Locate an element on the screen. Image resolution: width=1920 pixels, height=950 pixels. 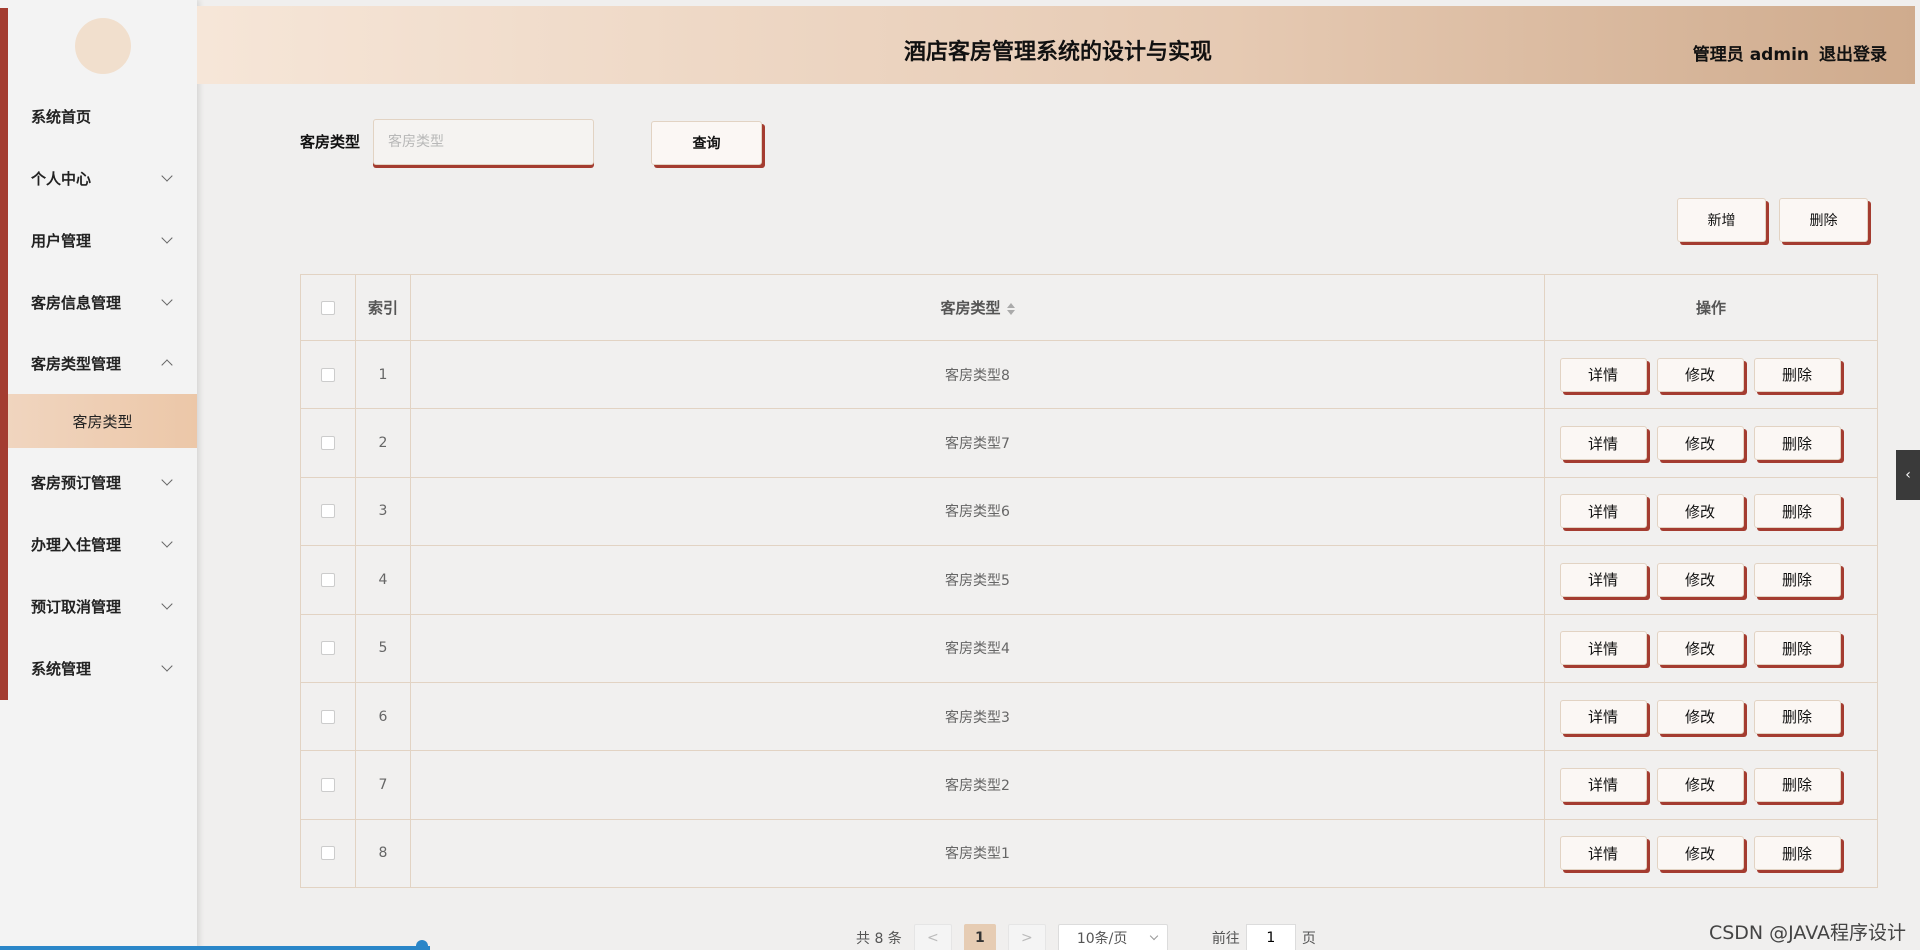
sidebar-item-label: 客房预订管理 is located at coordinates (76, 482).